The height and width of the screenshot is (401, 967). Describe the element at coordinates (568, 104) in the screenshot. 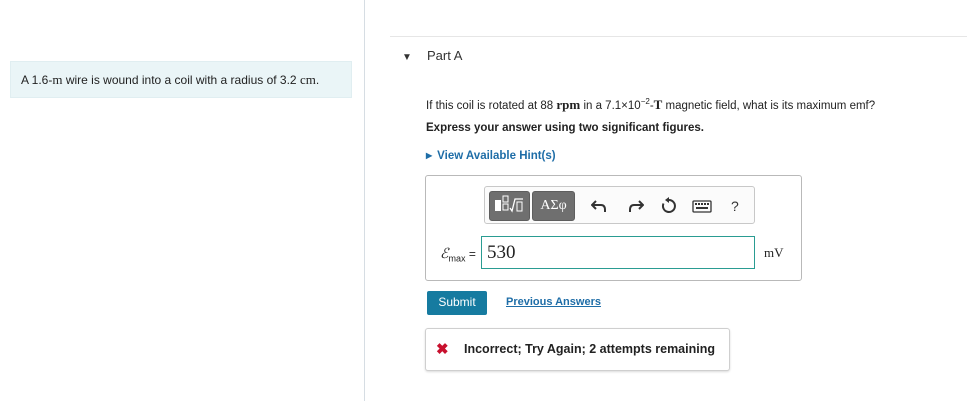

I see `rpm-unit: rpm` at that location.